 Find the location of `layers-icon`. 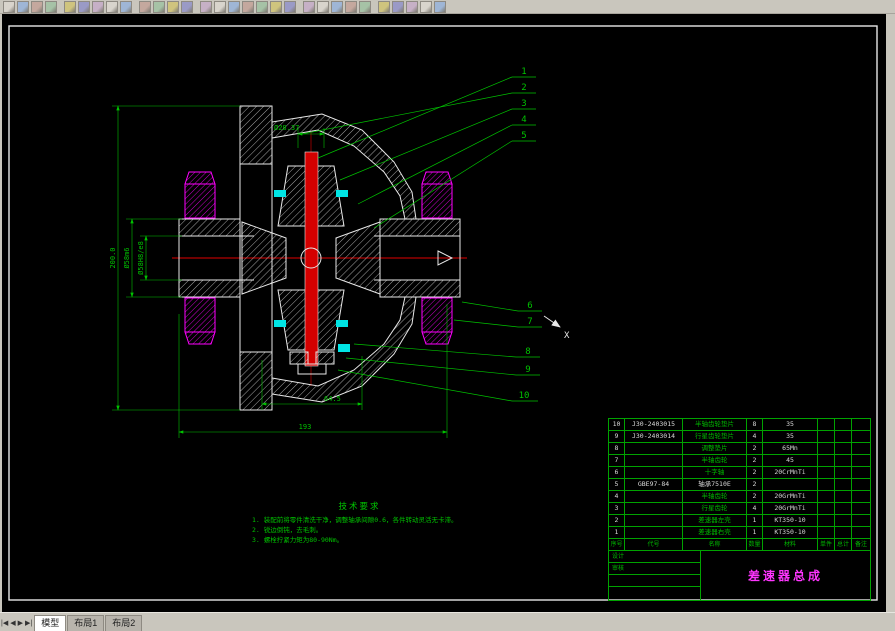

layers-icon is located at coordinates (187, 7).